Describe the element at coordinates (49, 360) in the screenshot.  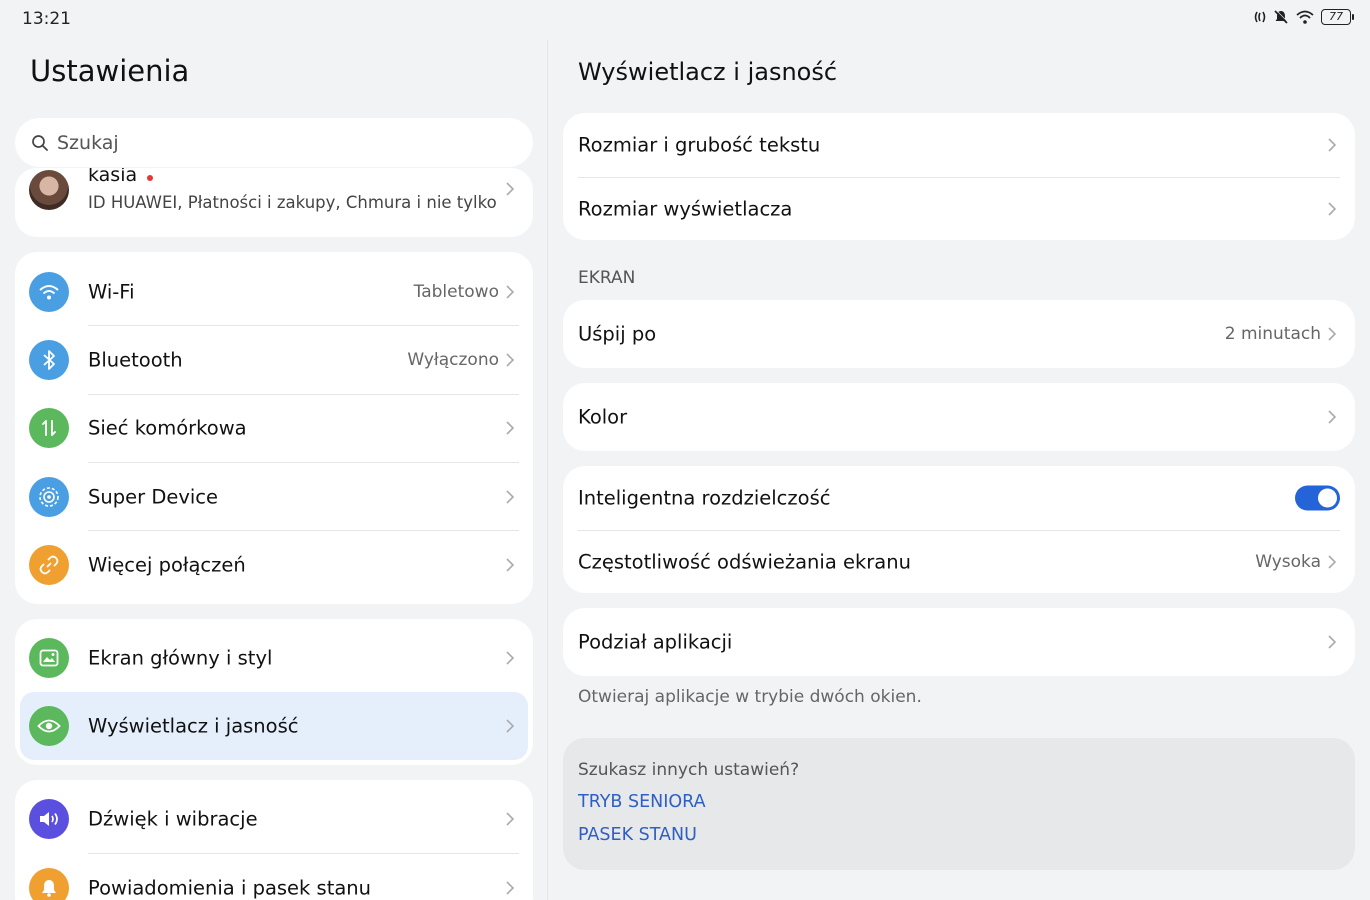
I see `bluetooth-icon` at that location.